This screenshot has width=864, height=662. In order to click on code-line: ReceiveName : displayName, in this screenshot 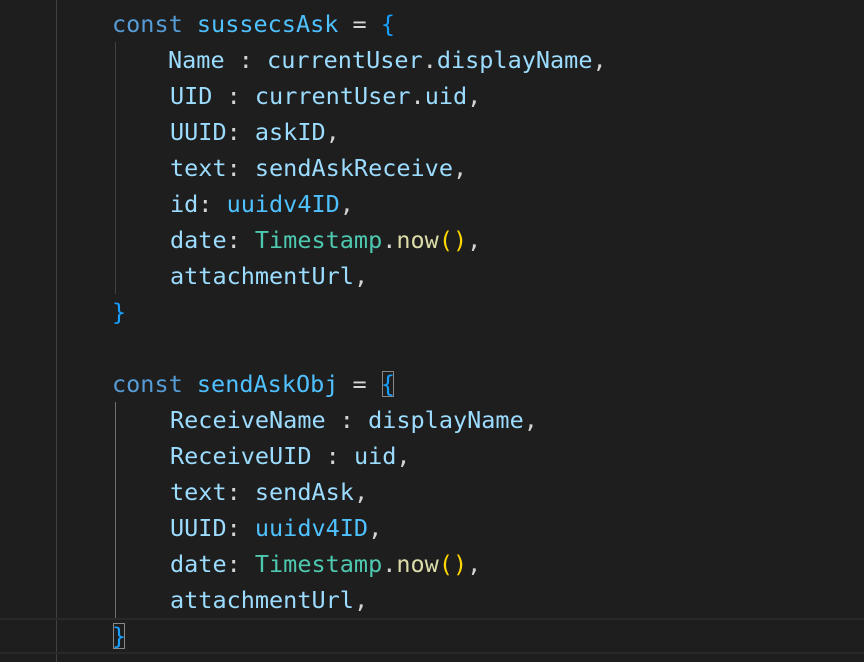, I will do `click(354, 420)`.